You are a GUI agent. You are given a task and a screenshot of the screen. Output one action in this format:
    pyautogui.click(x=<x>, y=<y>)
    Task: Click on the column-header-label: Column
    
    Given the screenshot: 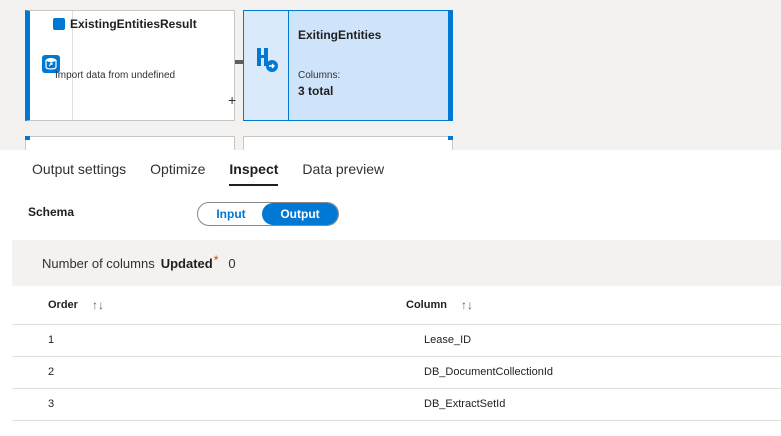 What is the action you would take?
    pyautogui.click(x=426, y=305)
    